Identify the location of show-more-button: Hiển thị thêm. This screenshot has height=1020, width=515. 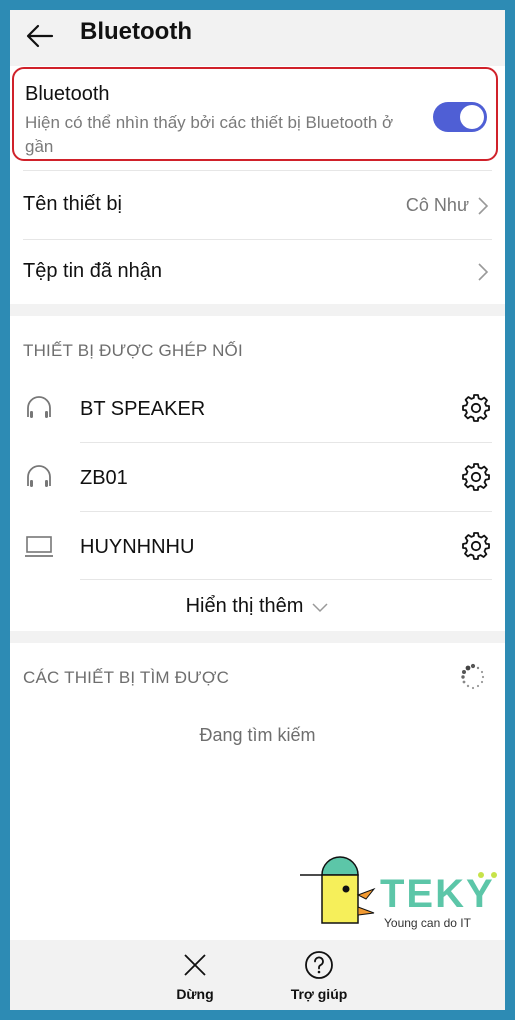
(257, 606).